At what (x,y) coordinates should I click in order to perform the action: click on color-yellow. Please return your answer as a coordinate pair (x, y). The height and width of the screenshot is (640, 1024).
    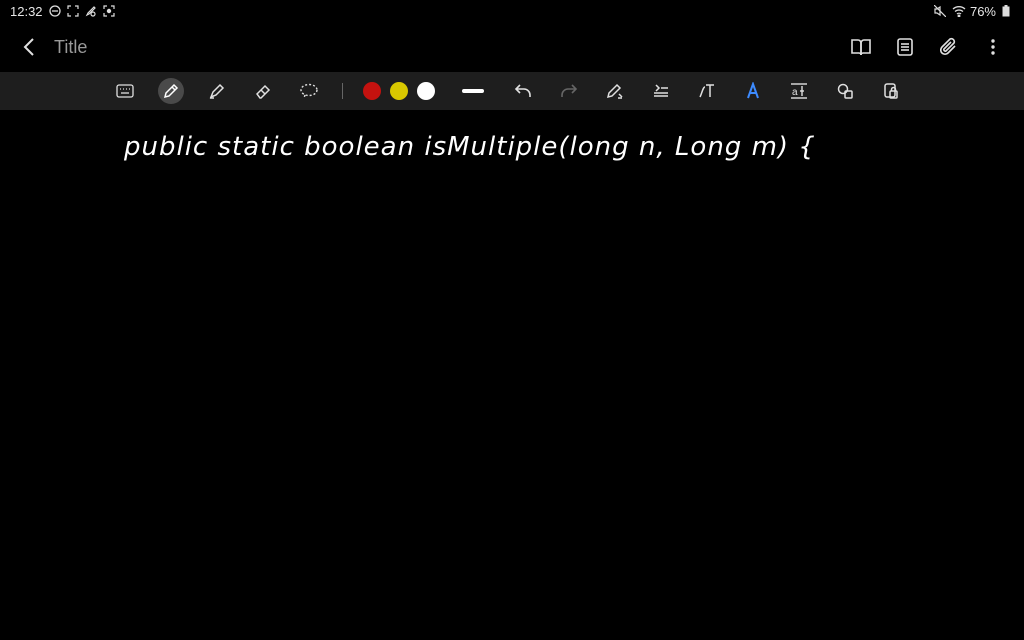
    Looking at the image, I should click on (399, 91).